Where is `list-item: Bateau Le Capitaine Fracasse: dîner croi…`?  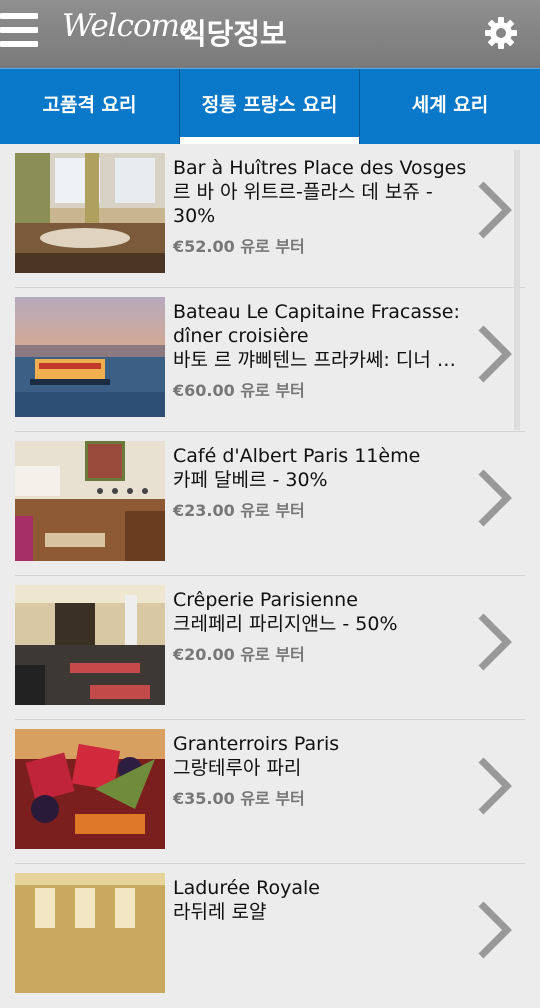
list-item: Bateau Le Capitaine Fracasse: dîner croi… is located at coordinates (270, 360).